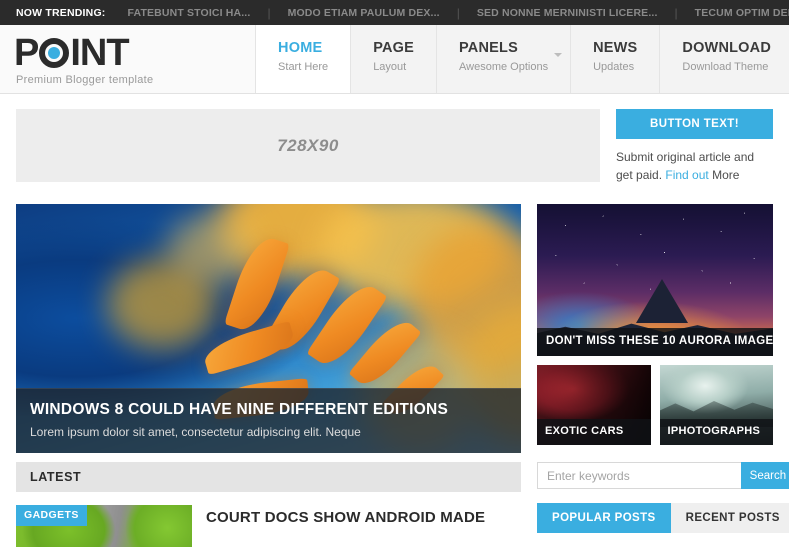 This screenshot has width=789, height=553. What do you see at coordinates (662, 300) in the screenshot?
I see `mountain-peak-shape` at bounding box center [662, 300].